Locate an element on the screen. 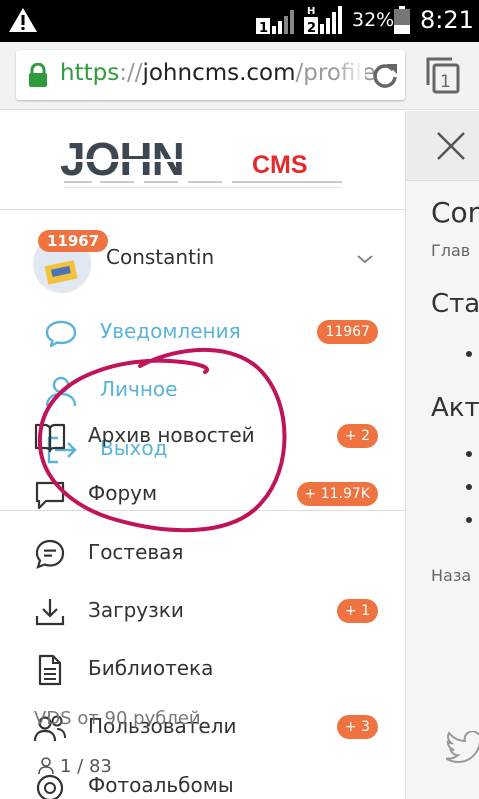 The width and height of the screenshot is (479, 799). menu-item-guestbook: Гостевая is located at coordinates (202, 553).